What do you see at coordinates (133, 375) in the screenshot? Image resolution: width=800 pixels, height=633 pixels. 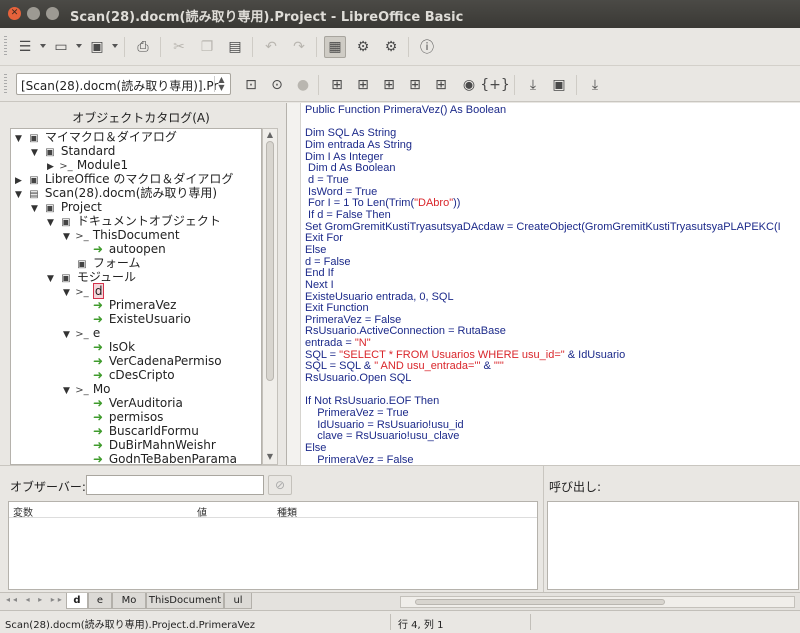 I see `tree-node: ➜ cDesCripto` at bounding box center [133, 375].